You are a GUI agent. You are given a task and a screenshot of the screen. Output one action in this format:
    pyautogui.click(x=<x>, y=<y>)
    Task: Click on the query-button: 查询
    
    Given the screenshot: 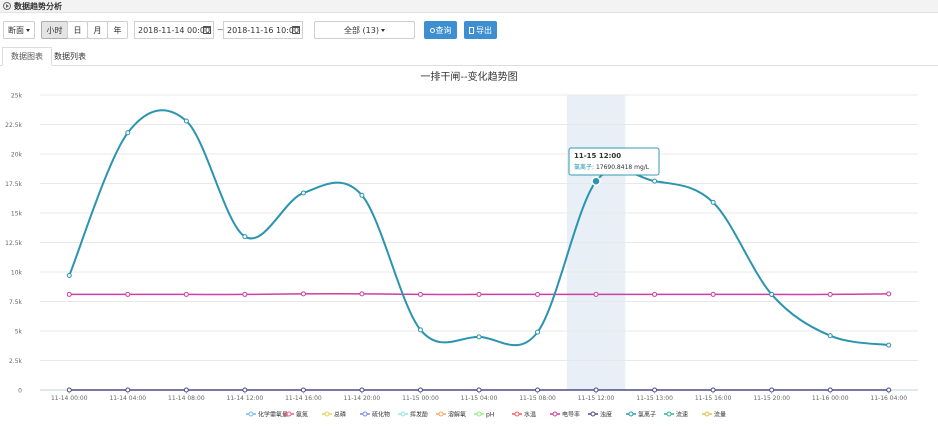 What is the action you would take?
    pyautogui.click(x=440, y=30)
    